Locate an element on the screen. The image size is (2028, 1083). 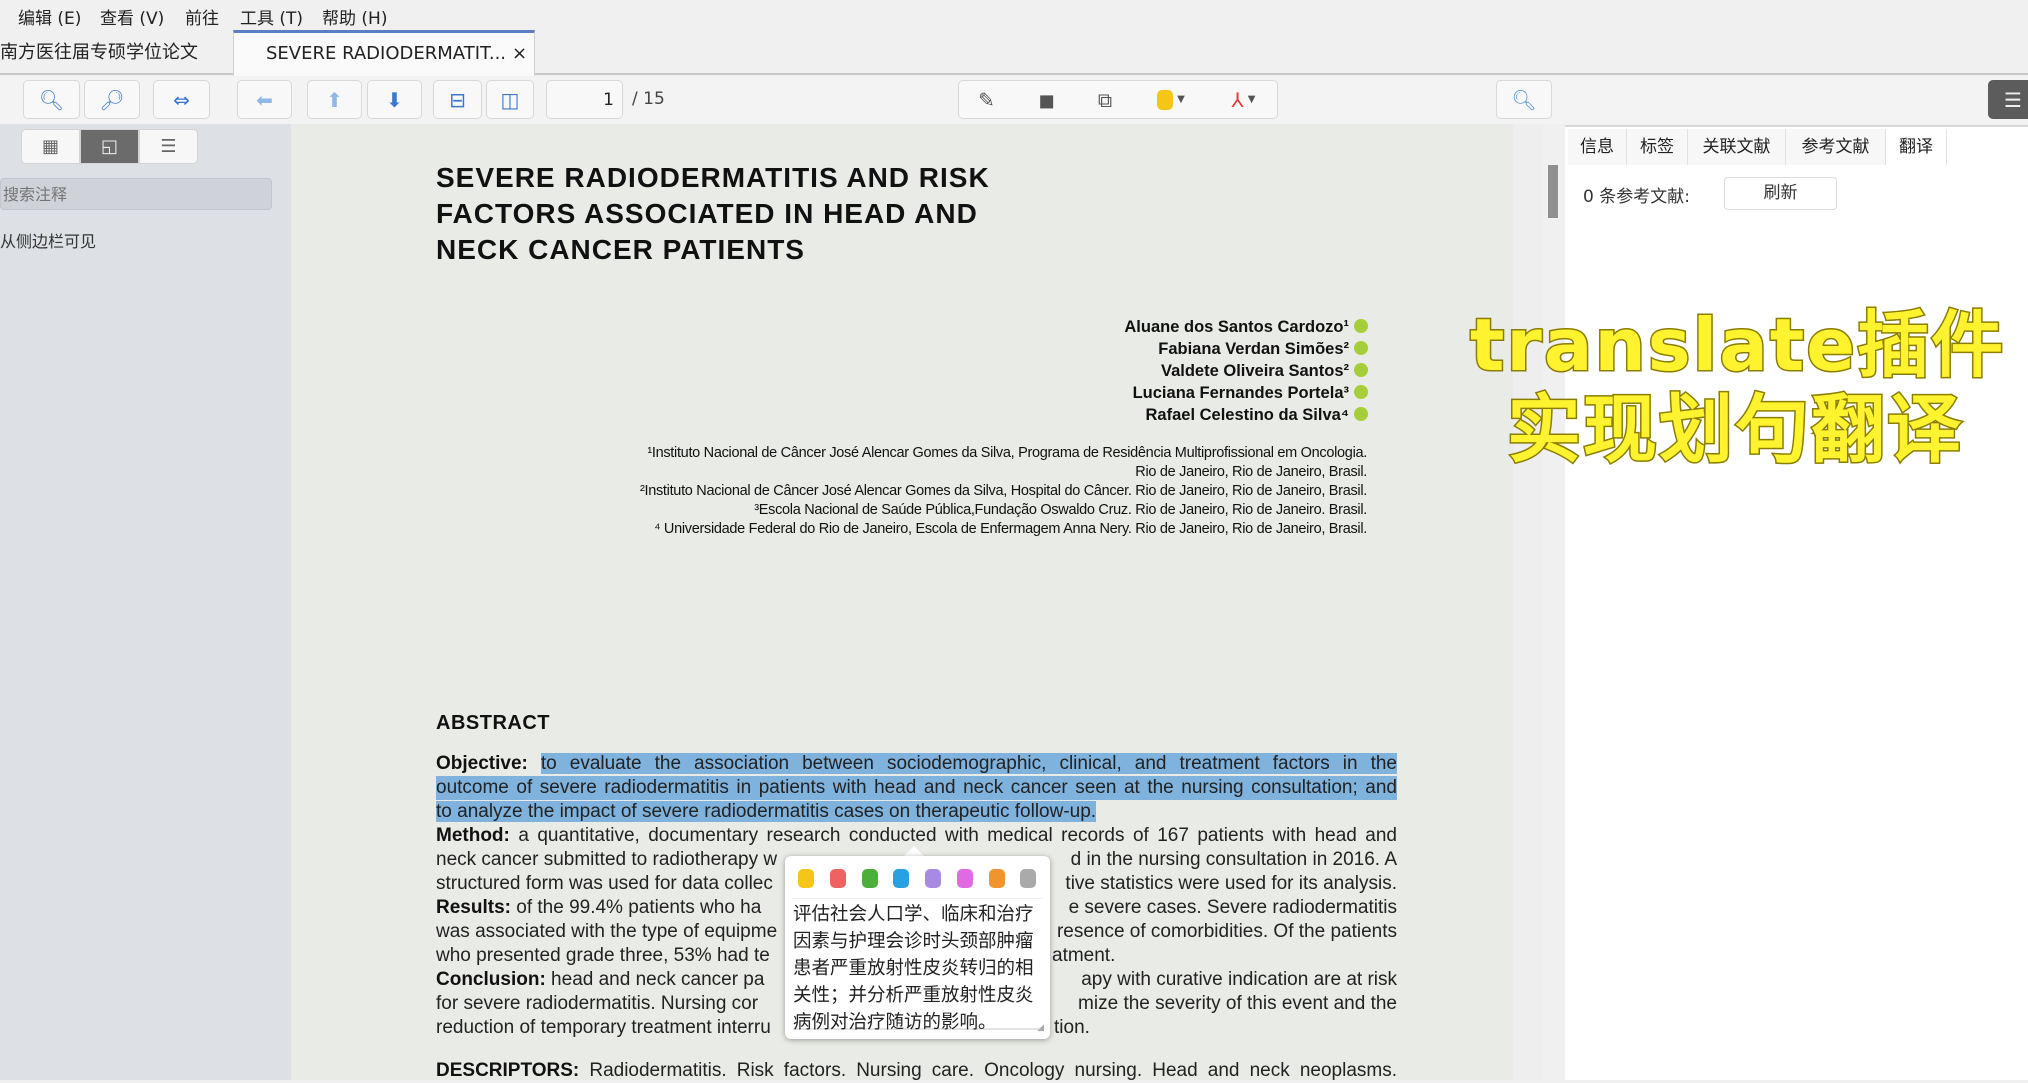
tab-bar: 南方医往届专硕学位论文 SEVERE RADIODERMATIT... × is located at coordinates (1014, 53).